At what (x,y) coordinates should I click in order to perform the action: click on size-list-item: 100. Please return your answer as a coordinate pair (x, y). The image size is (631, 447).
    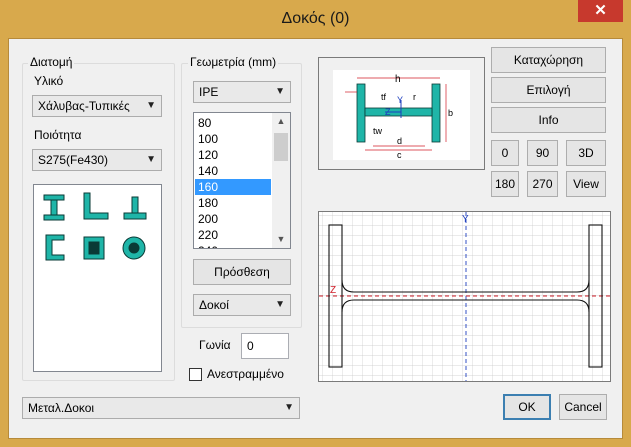
    Looking at the image, I should click on (233, 139).